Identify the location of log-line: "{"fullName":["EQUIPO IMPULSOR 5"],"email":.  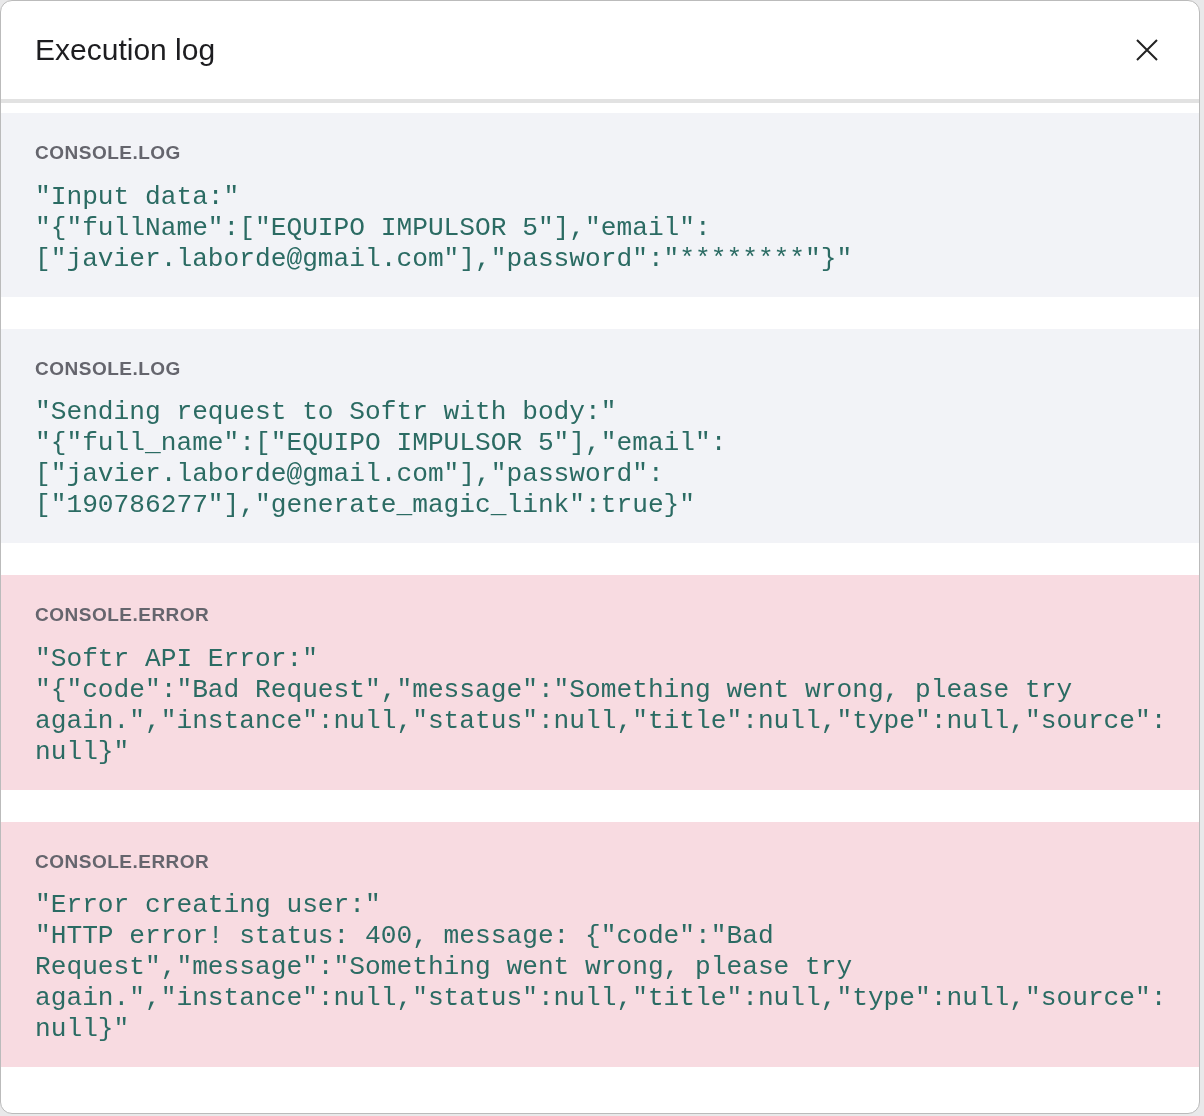
(373, 228).